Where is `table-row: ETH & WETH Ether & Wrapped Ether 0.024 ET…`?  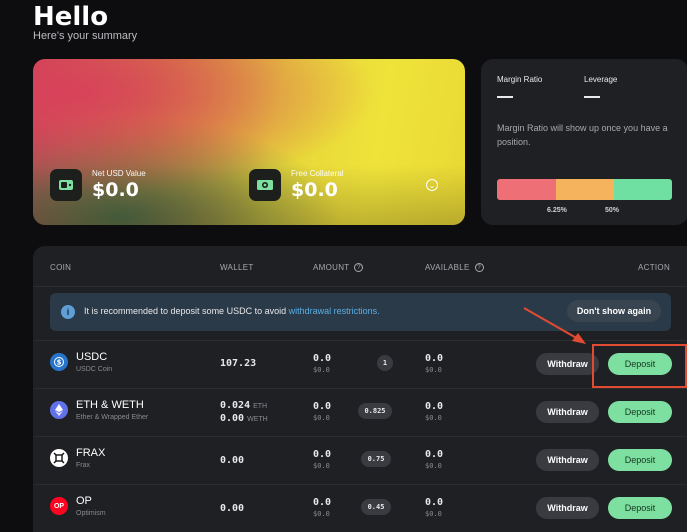 table-row: ETH & WETH Ether & Wrapped Ether 0.024 ET… is located at coordinates (360, 412).